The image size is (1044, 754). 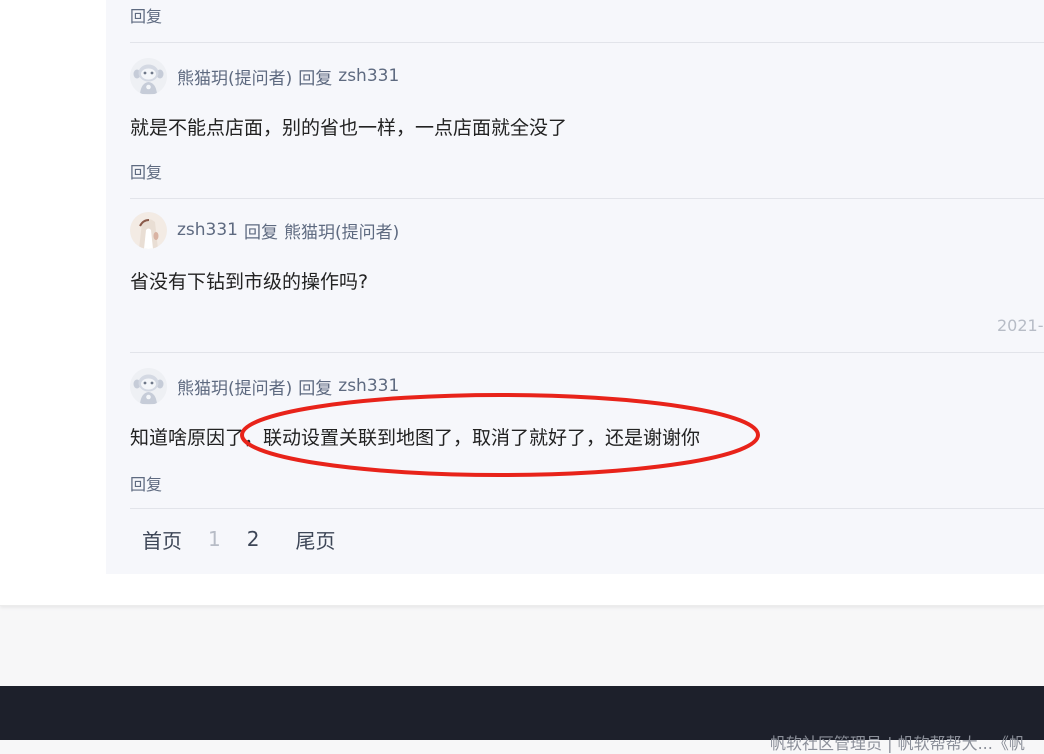 I want to click on reply-target: 熊猫玥(提问者), so click(x=341, y=230).